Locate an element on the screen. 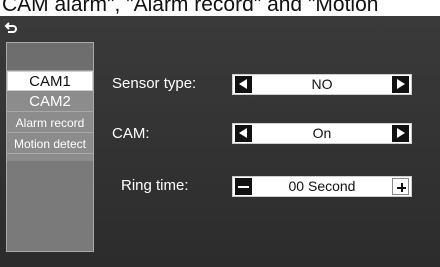 Image resolution: width=440 pixels, height=267 pixels. sensor-type-selector: NO is located at coordinates (322, 84).